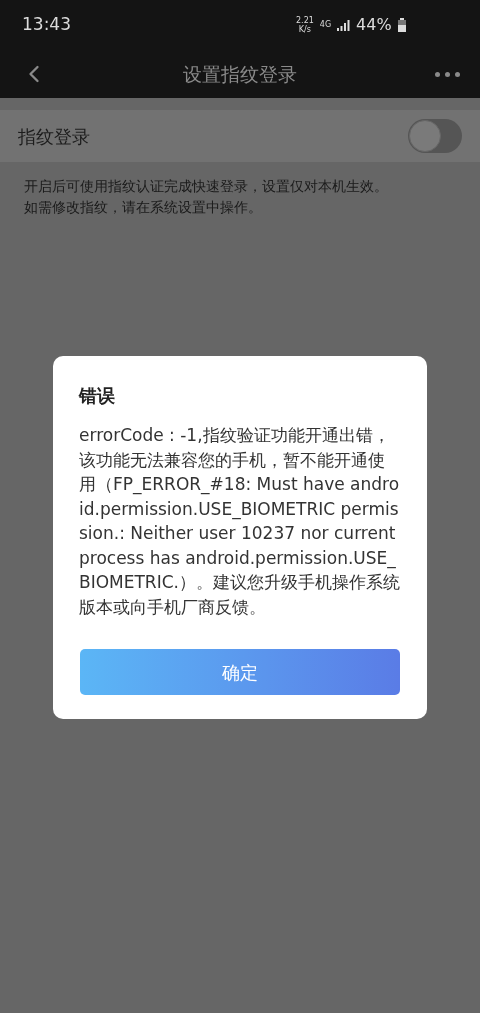  What do you see at coordinates (374, 25) in the screenshot?
I see `battery-percent: 44%` at bounding box center [374, 25].